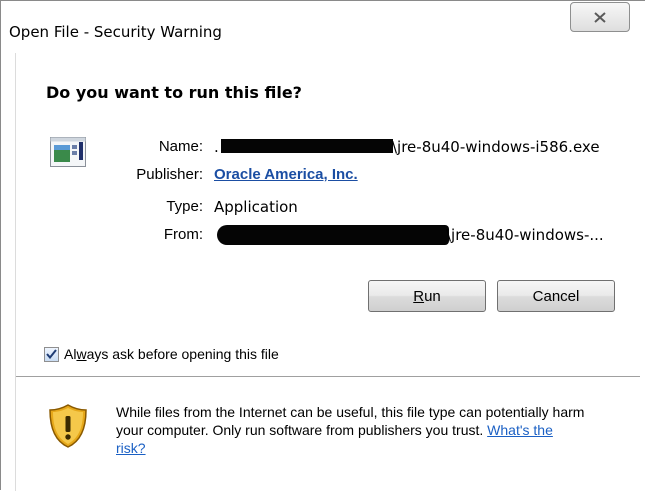 This screenshot has height=491, width=645. I want to click on dialog-question: Do you want to run this file?, so click(174, 92).